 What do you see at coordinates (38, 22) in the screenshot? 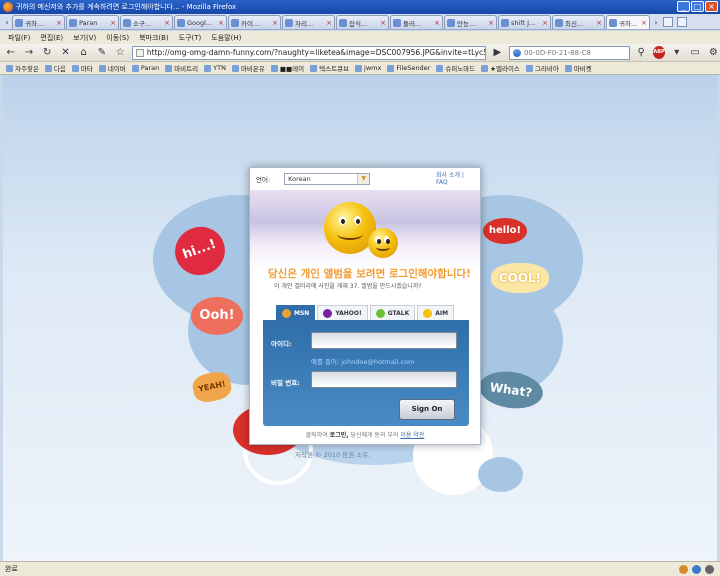
I see `browser-tab: 귀하... ×` at bounding box center [38, 22].